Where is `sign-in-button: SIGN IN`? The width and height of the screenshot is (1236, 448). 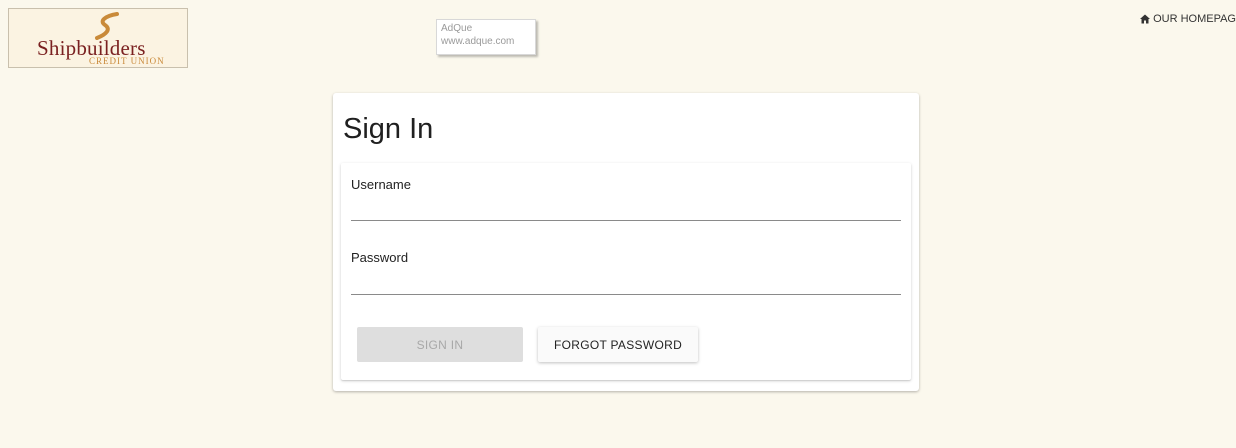
sign-in-button: SIGN IN is located at coordinates (440, 344).